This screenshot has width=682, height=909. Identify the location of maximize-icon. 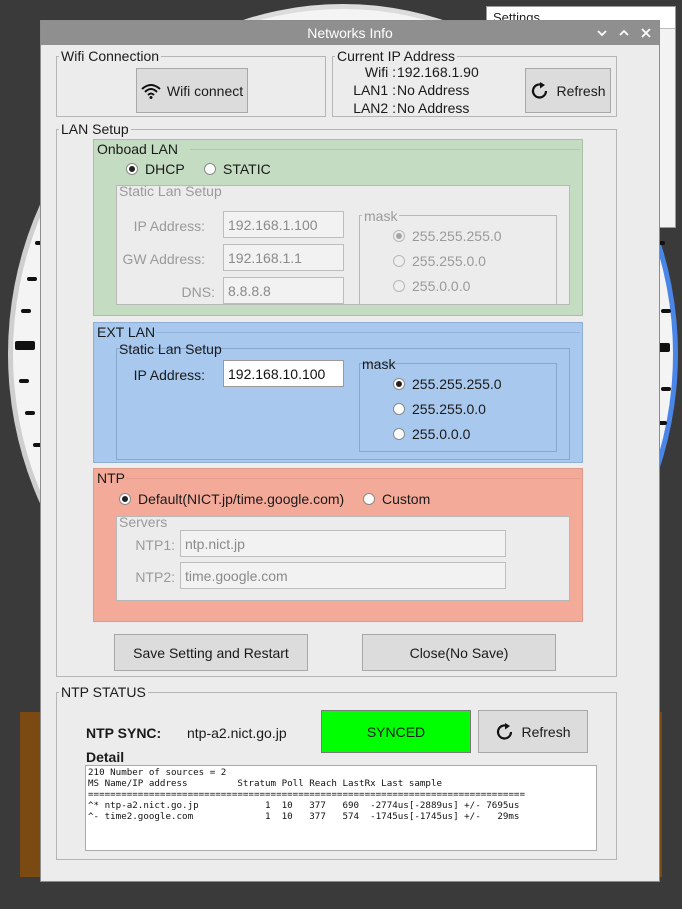
(625, 33).